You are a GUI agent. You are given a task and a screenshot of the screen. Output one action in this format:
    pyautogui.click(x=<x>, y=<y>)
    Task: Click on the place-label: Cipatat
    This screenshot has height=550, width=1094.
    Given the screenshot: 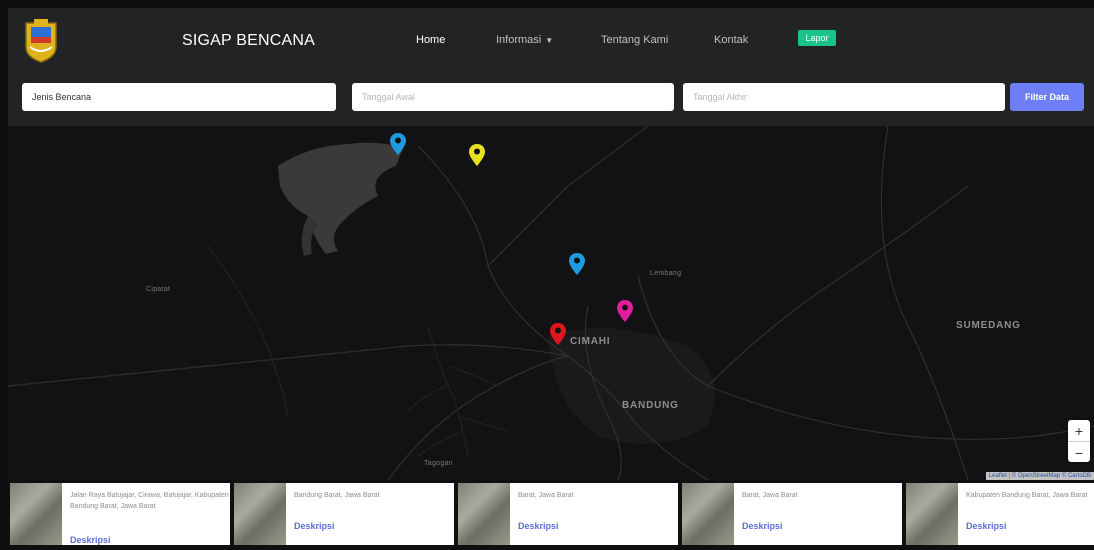 What is the action you would take?
    pyautogui.click(x=158, y=289)
    